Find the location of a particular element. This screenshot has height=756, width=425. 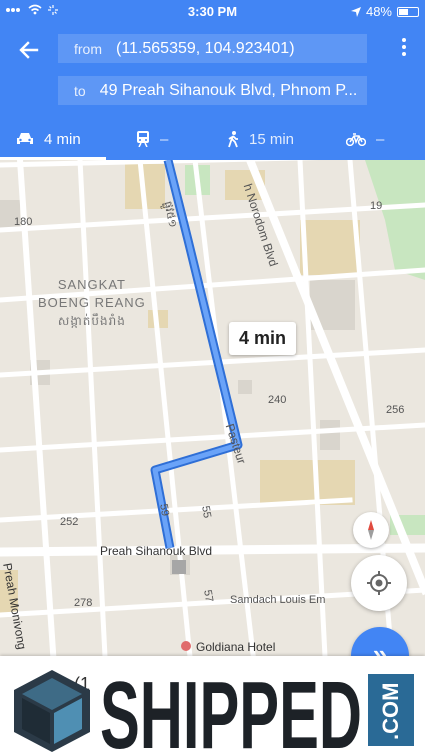

arrow-back-icon is located at coordinates (29, 50).